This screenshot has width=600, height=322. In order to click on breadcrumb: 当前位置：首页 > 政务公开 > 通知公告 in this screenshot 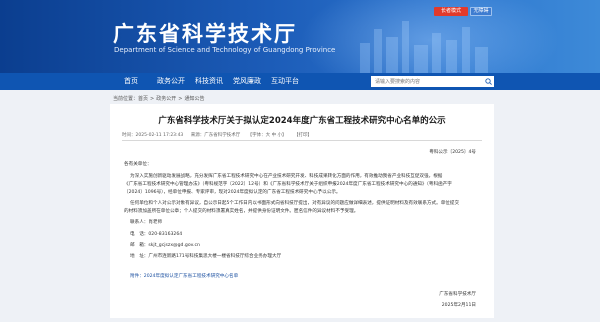, I will do `click(158, 98)`.